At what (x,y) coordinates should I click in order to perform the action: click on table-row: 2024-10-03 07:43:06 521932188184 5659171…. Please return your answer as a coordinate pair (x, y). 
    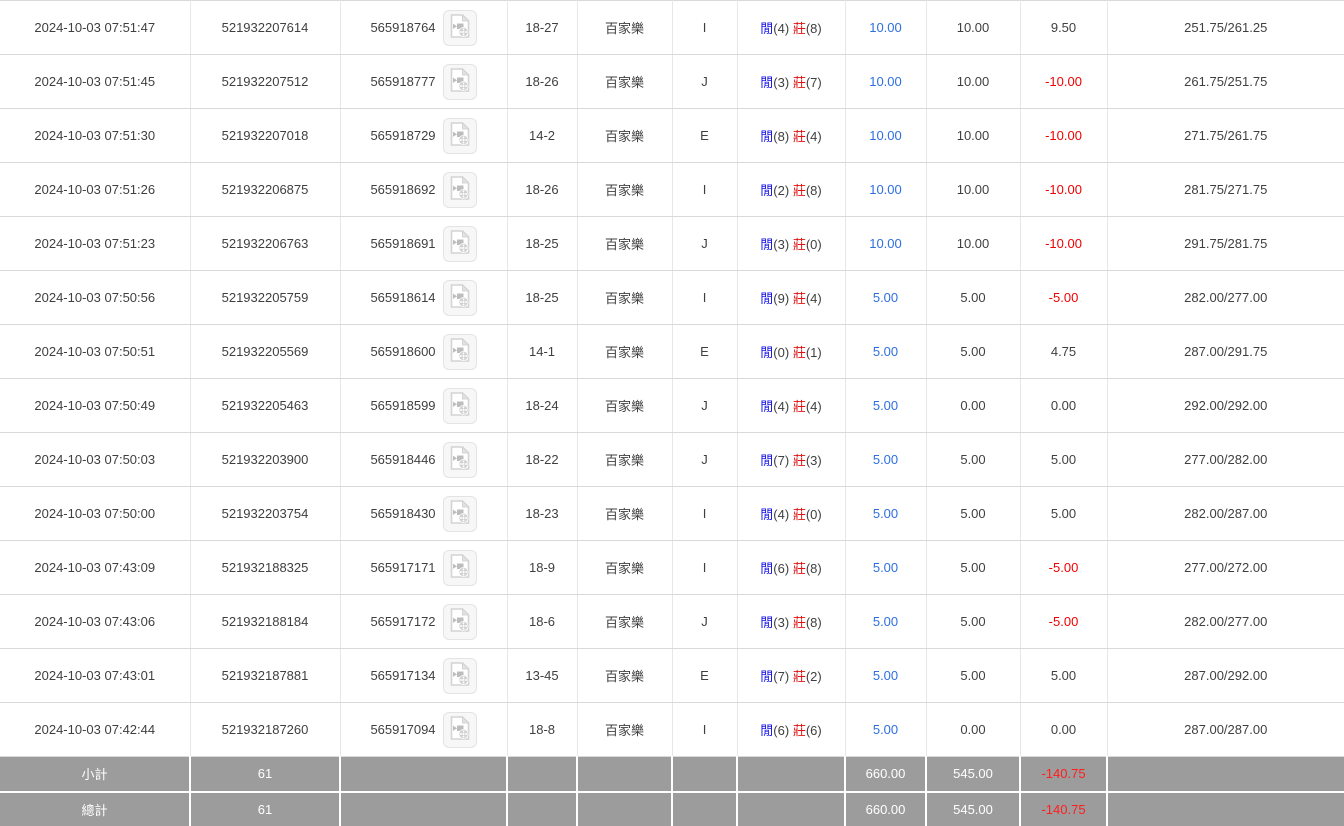
    Looking at the image, I should click on (672, 621).